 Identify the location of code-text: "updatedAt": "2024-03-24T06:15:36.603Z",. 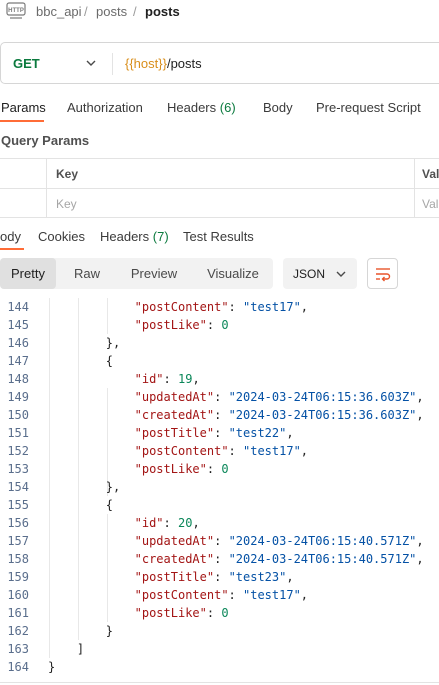
(279, 397).